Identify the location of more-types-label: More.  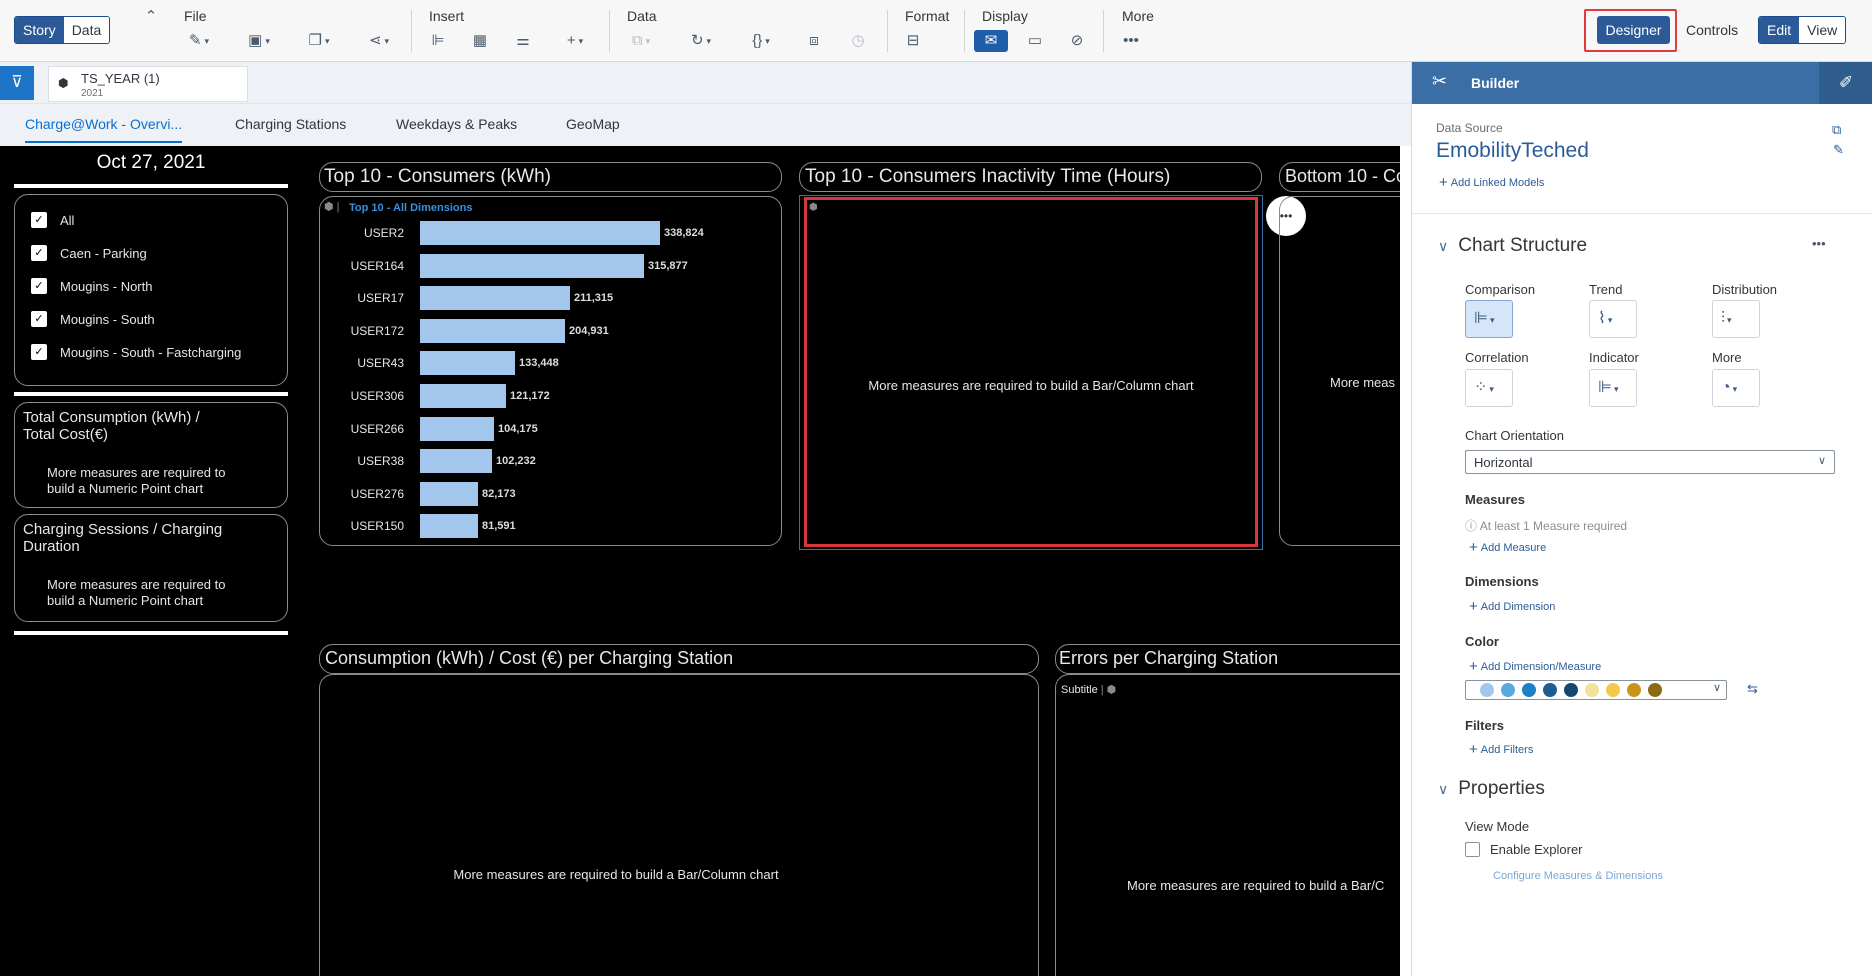
(1727, 357).